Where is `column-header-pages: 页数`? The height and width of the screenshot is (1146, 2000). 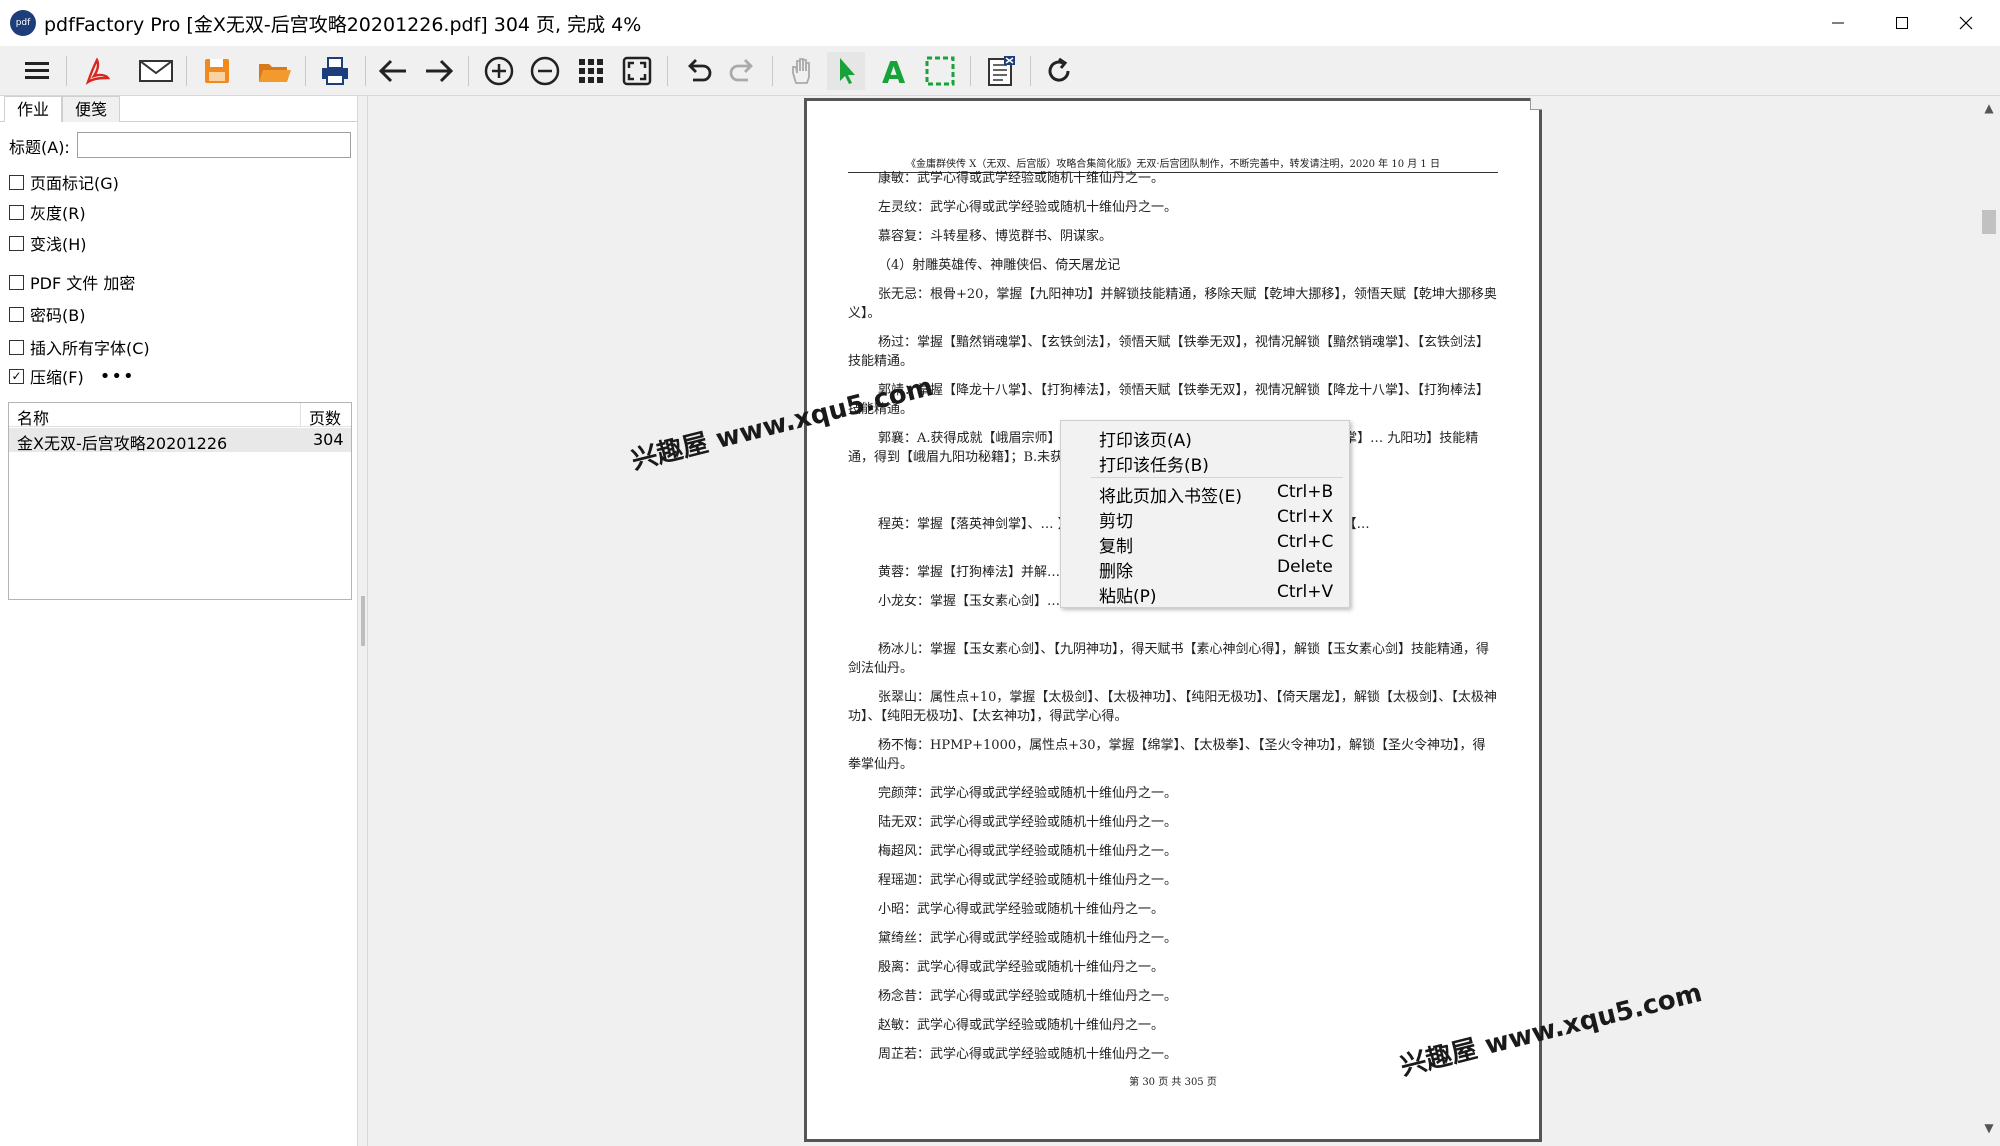 column-header-pages: 页数 is located at coordinates (325, 417).